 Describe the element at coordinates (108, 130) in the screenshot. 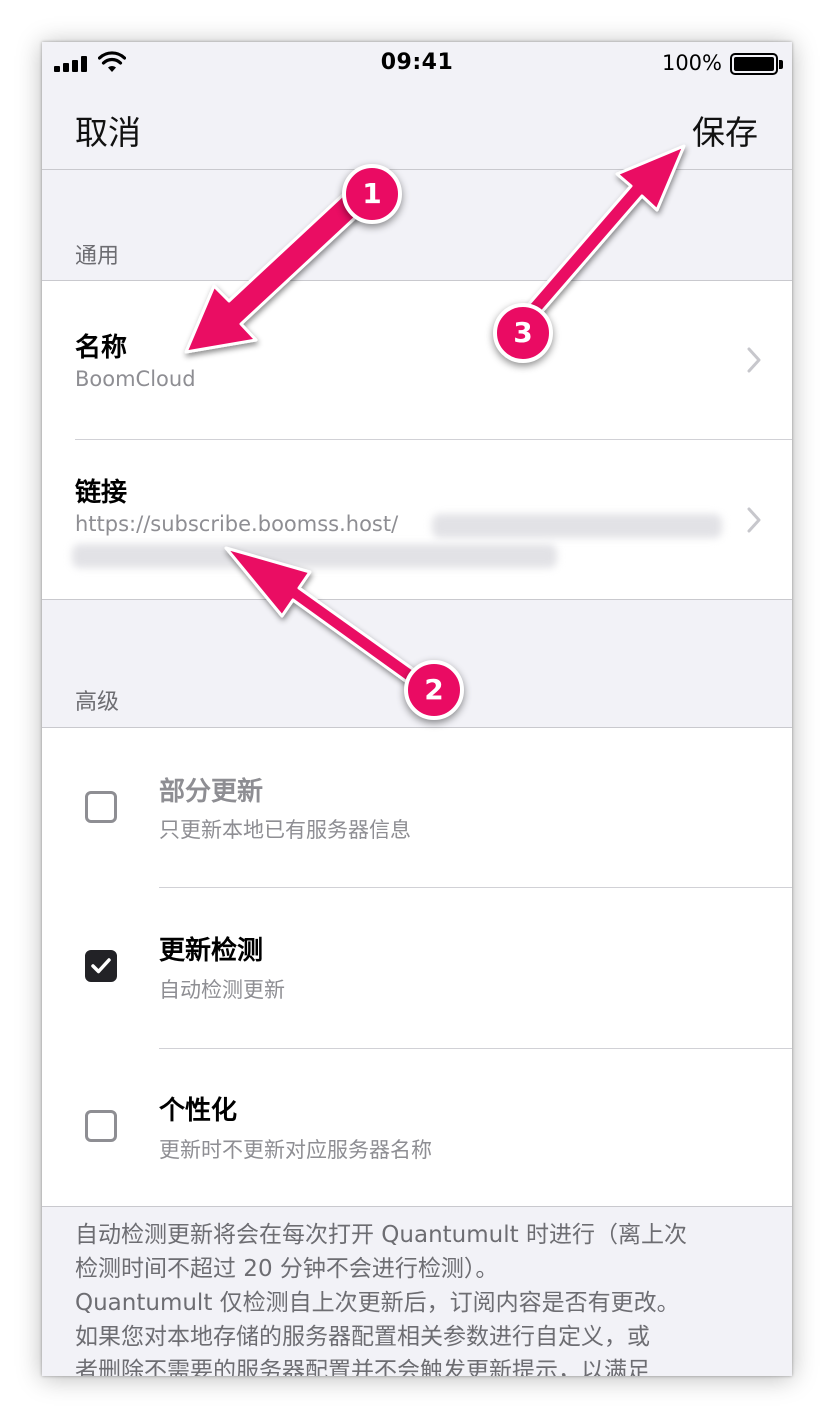

I see `cancel-button: 取消` at that location.